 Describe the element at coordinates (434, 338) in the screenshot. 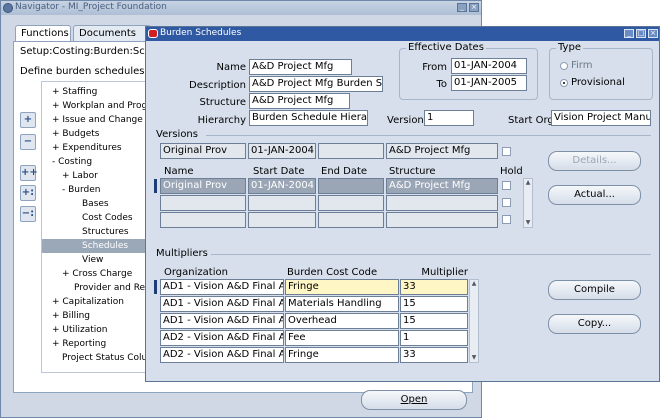

I see `multiplier-row-4-mult: 1` at that location.